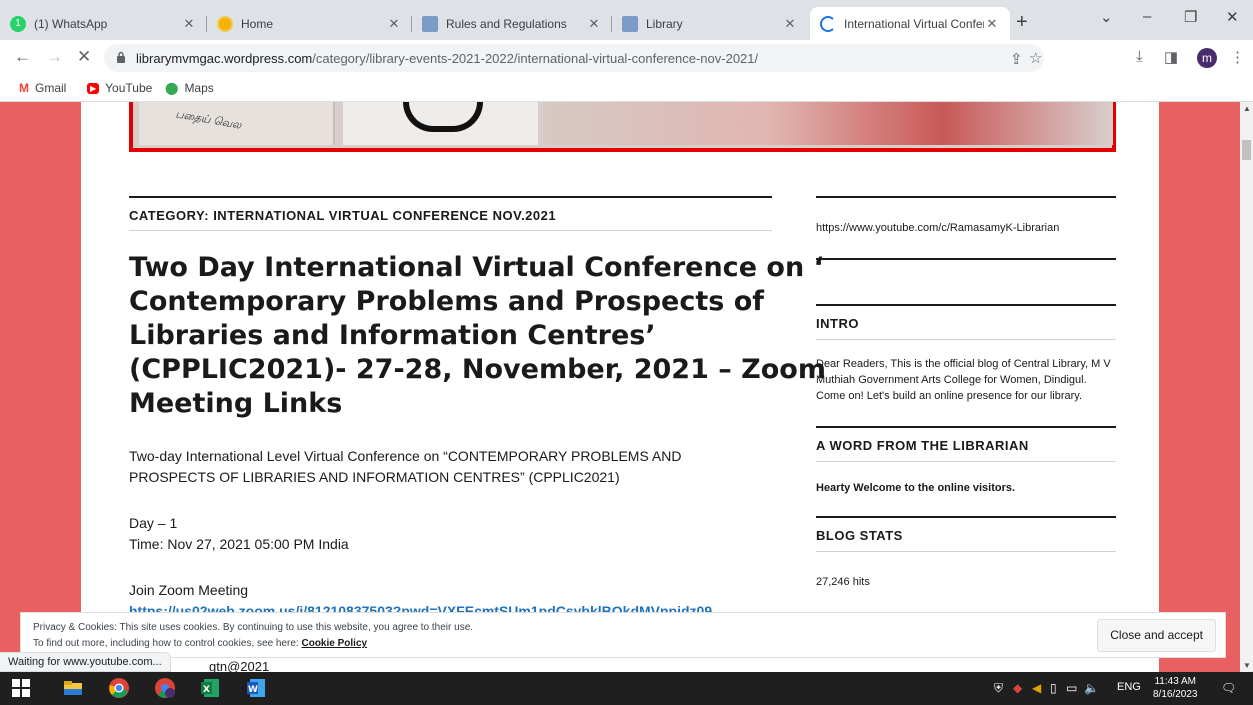  I want to click on widget-title-blog-stats: BLOG STATS, so click(966, 535).